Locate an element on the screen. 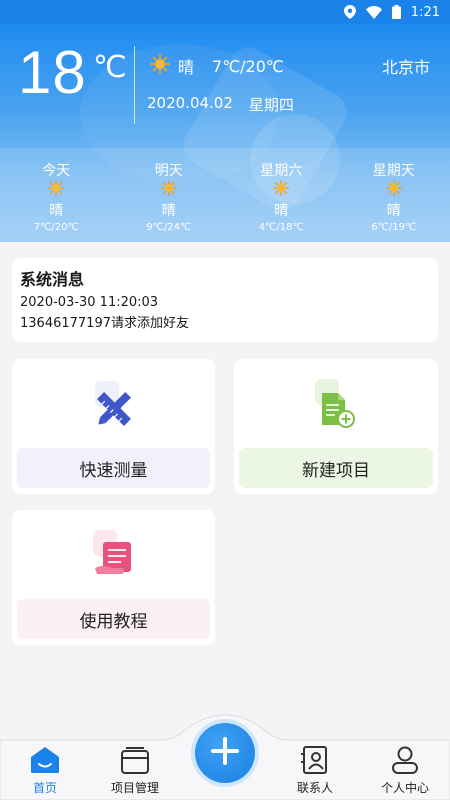  nav-label: 项目管理 is located at coordinates (134, 788).